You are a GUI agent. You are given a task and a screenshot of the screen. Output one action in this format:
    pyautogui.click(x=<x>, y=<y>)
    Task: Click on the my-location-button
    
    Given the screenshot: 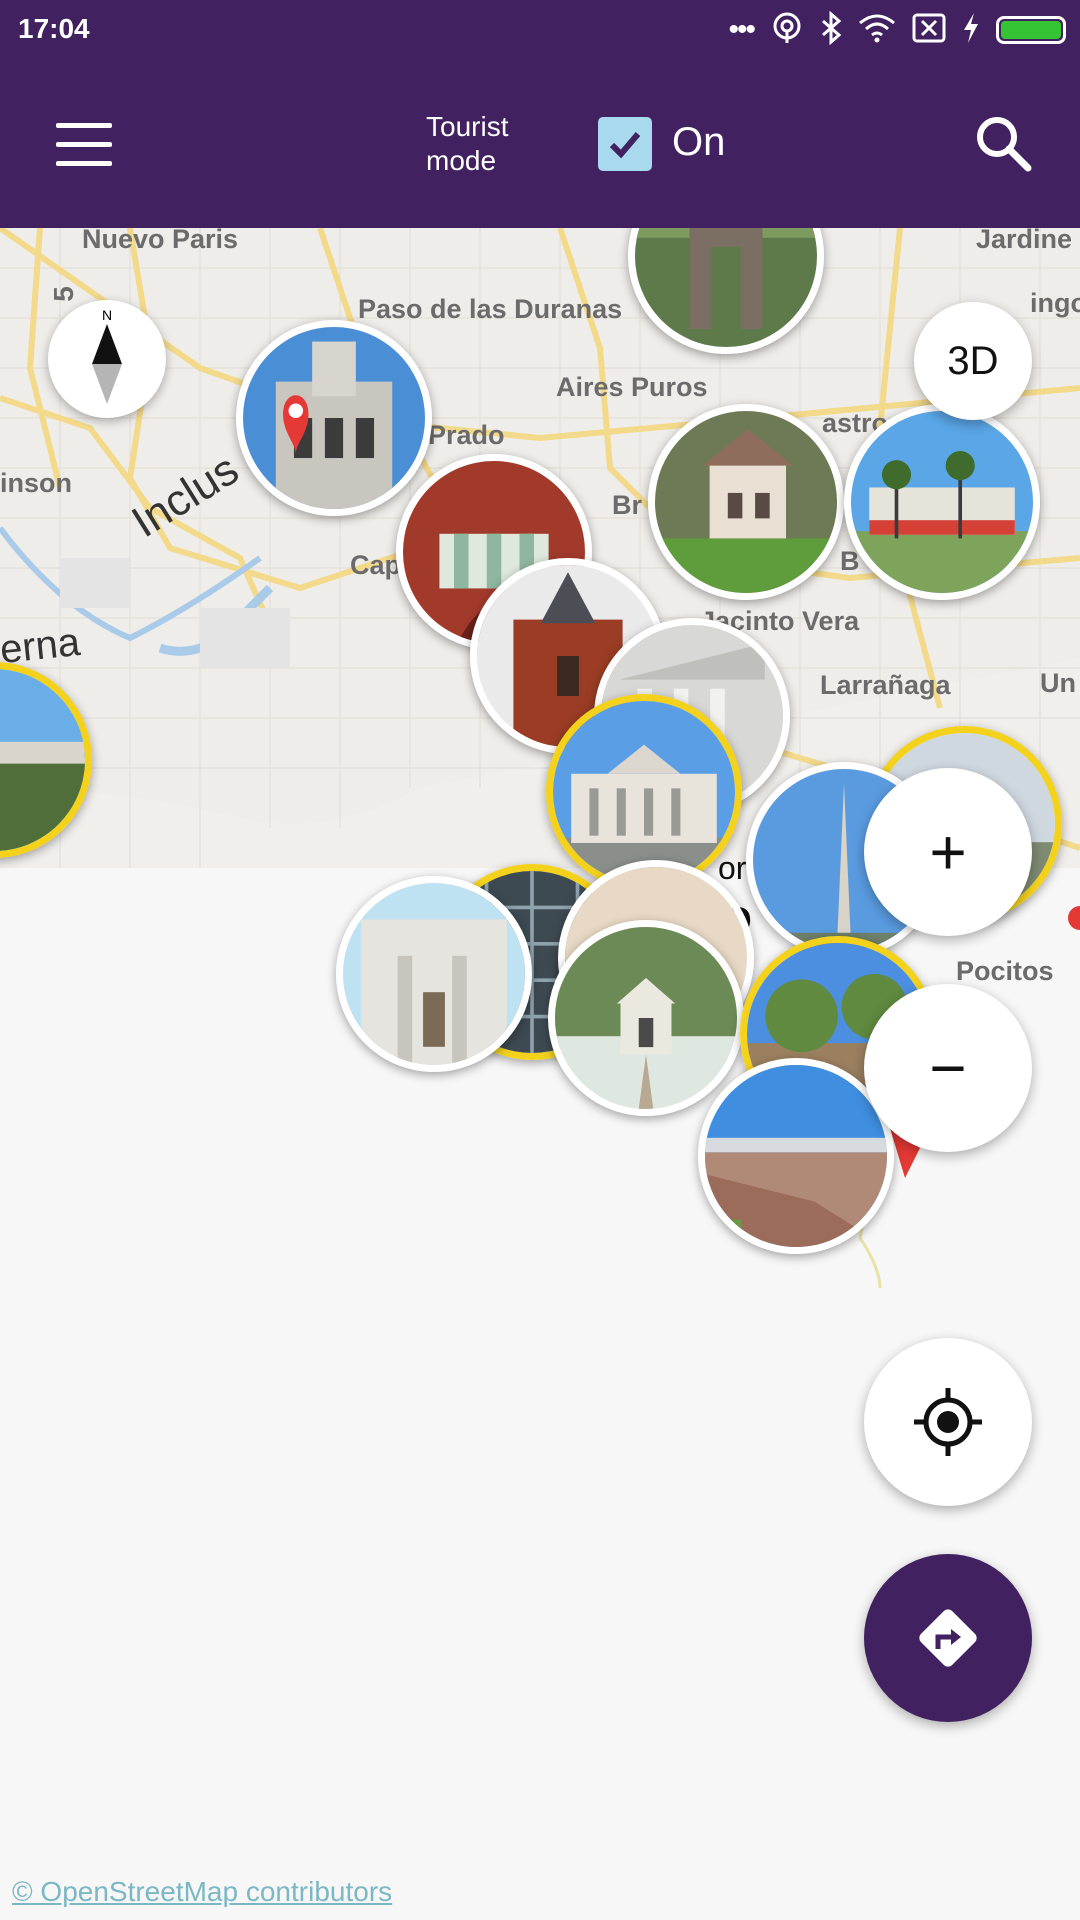 What is the action you would take?
    pyautogui.click(x=948, y=1422)
    